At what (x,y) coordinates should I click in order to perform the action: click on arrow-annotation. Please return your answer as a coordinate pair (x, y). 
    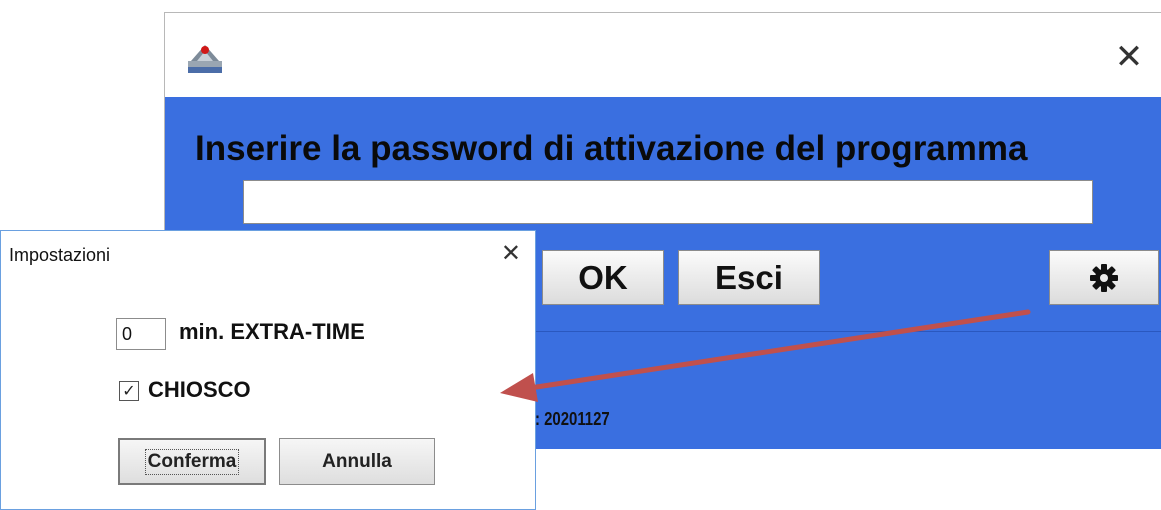
    Looking at the image, I should click on (765, 355).